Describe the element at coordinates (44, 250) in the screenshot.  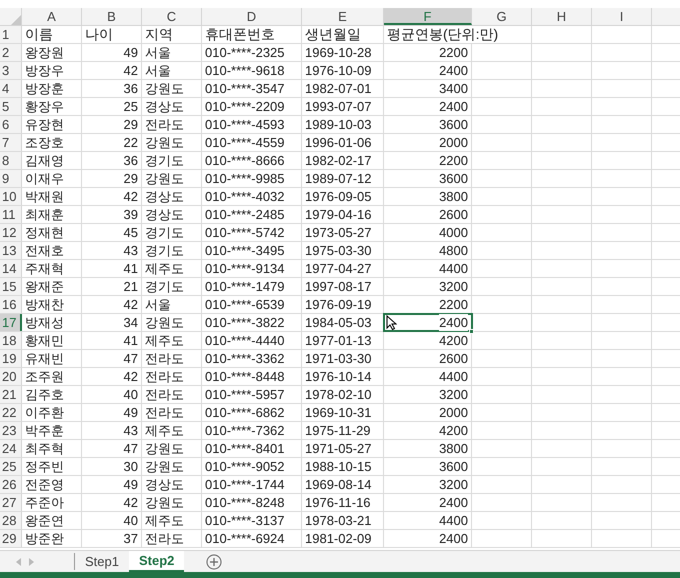
I see `table-cell: 전재호` at that location.